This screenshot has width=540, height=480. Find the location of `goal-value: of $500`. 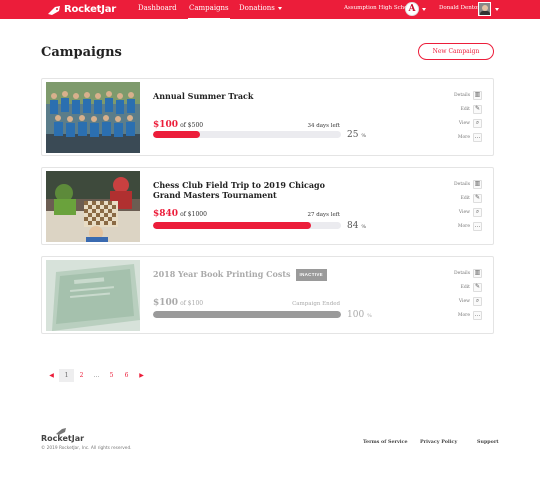

goal-value: of $500 is located at coordinates (192, 125).